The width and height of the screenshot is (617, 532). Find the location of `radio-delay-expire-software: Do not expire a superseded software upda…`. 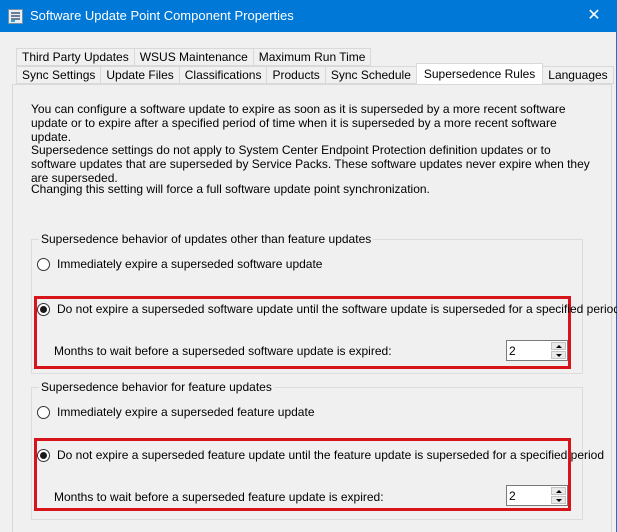

radio-delay-expire-software: Do not expire a superseded software upda… is located at coordinates (327, 309).